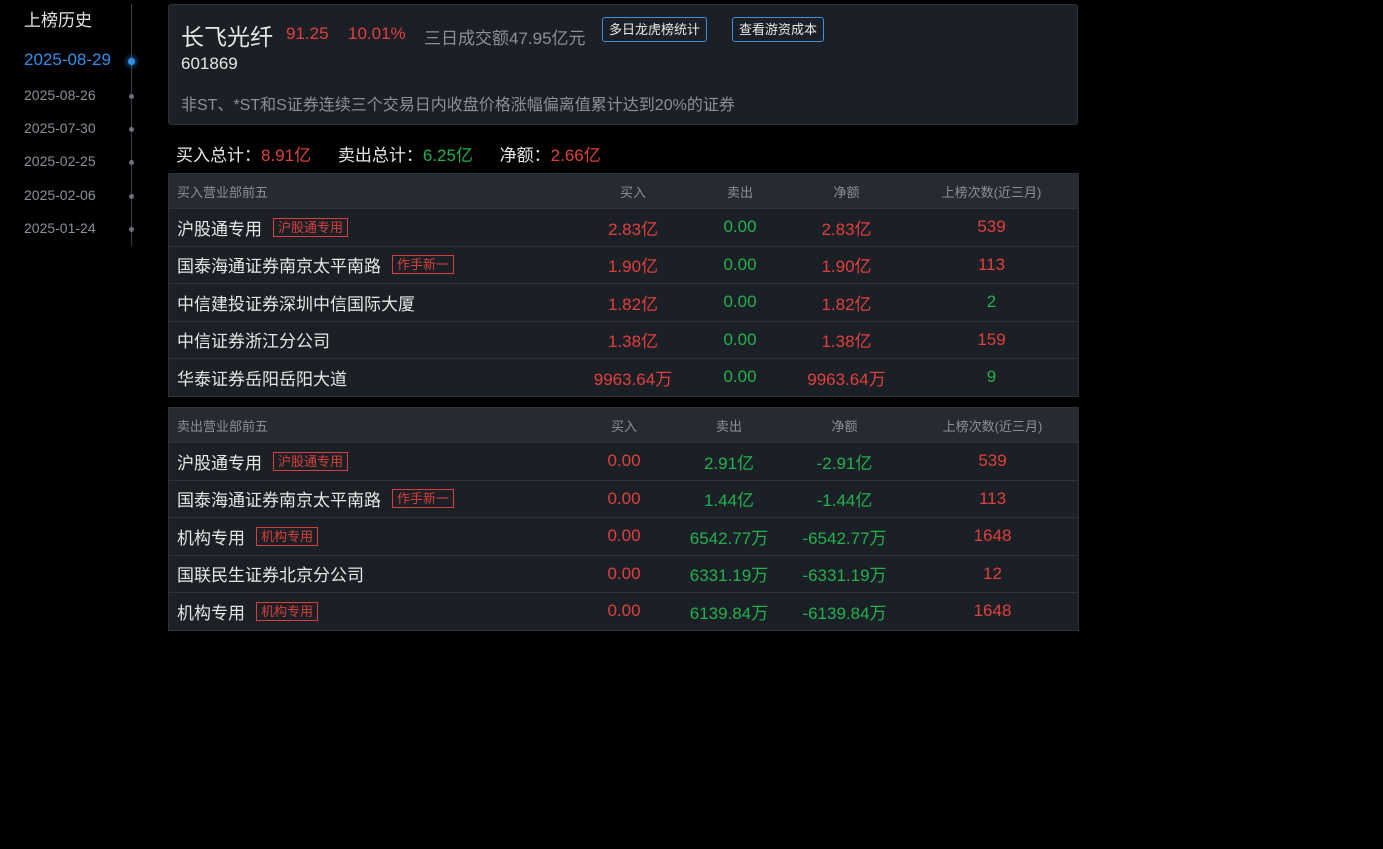  What do you see at coordinates (223, 426) in the screenshot?
I see `col-header-branch: 卖出营业部前五` at bounding box center [223, 426].